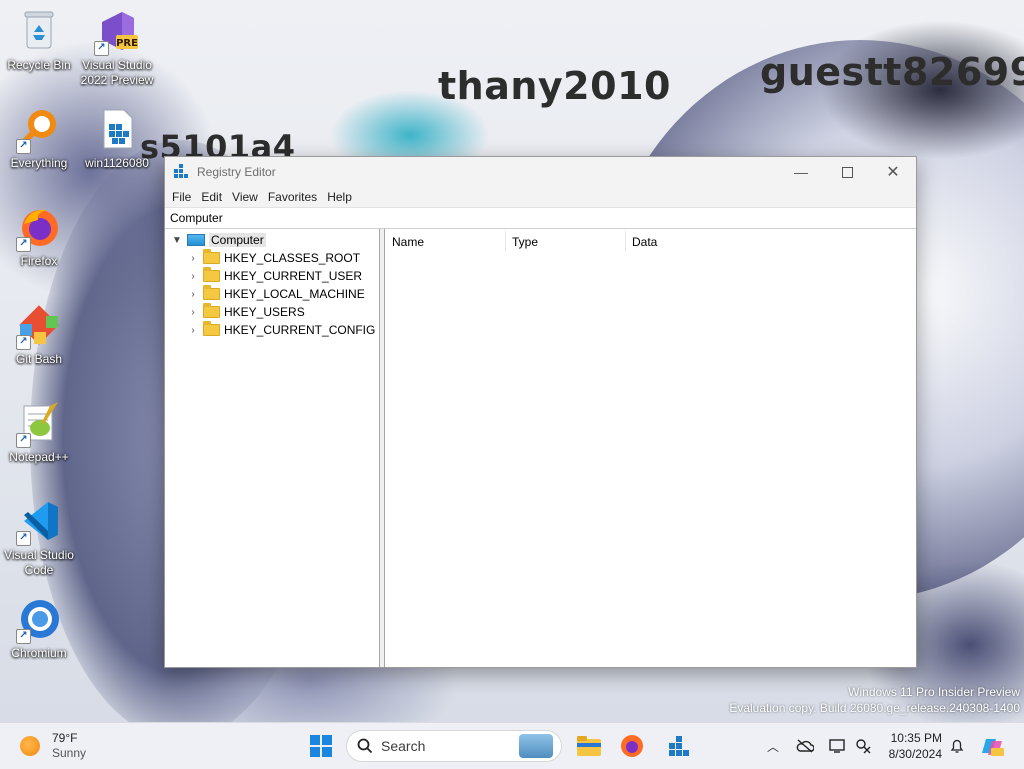 This screenshot has width=1024, height=769. I want to click on tree-item-label: HKEY_CLASSES_ROOT, so click(292, 258).